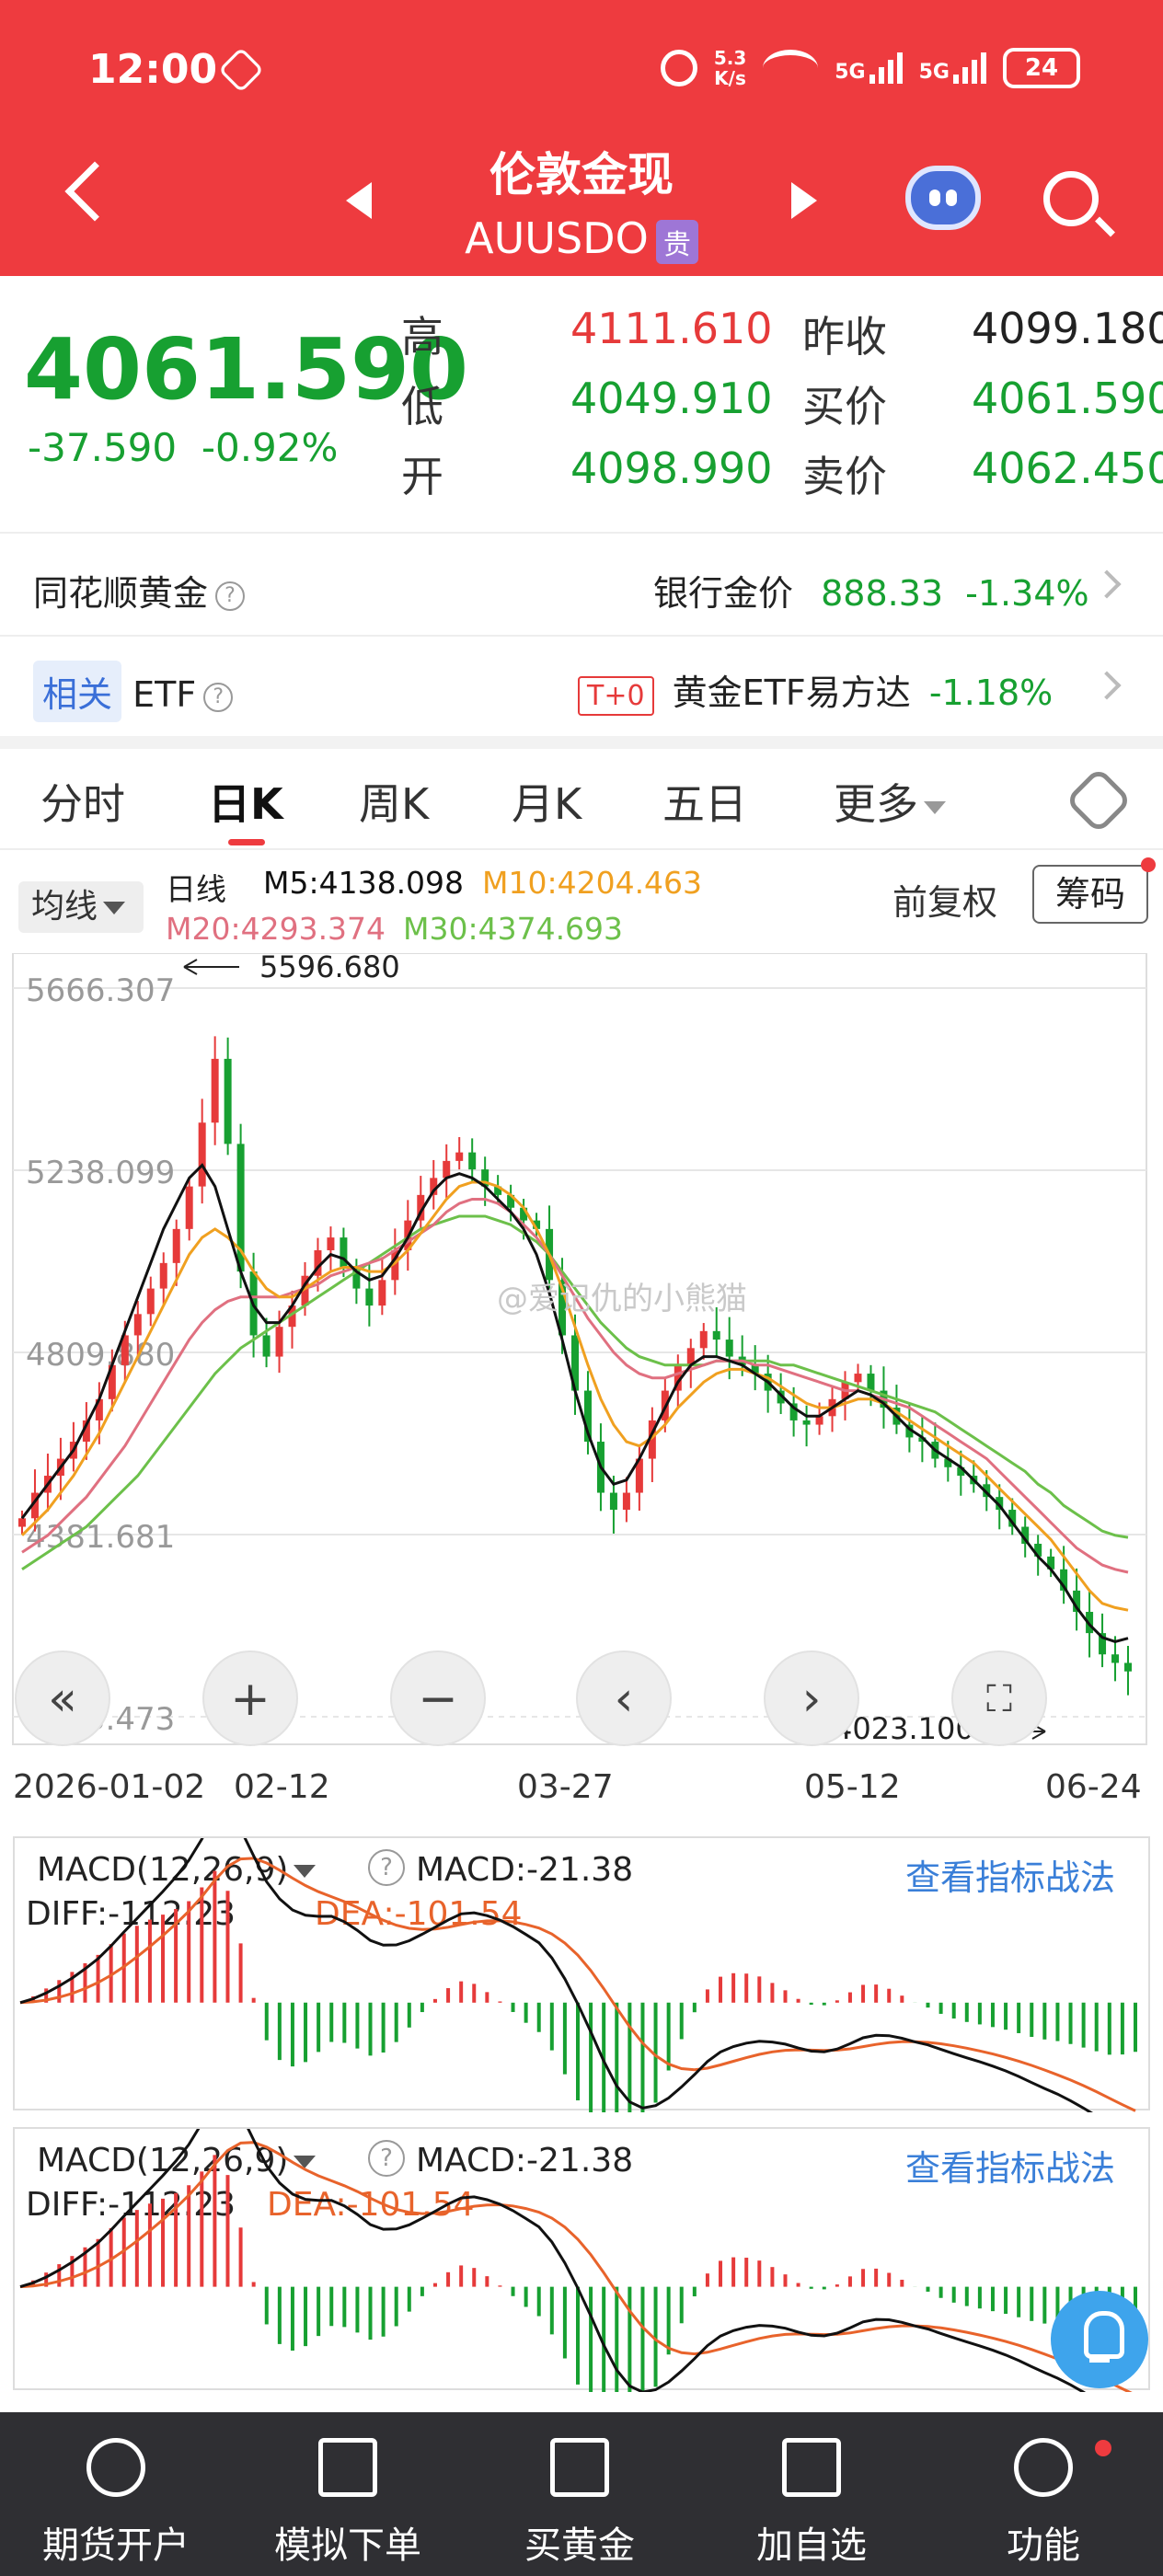 This screenshot has width=1163, height=2576. What do you see at coordinates (78, 691) in the screenshot?
I see `related-tag: 相关` at bounding box center [78, 691].